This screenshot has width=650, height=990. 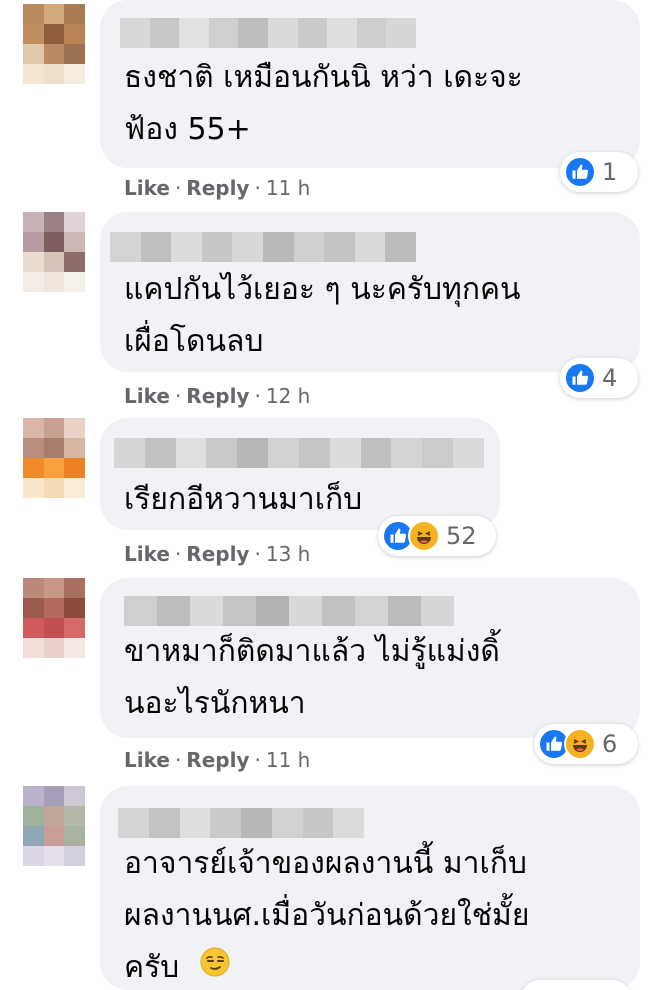 What do you see at coordinates (194, 341) in the screenshot?
I see `comment-text-line: เผื่อโดนลบ` at bounding box center [194, 341].